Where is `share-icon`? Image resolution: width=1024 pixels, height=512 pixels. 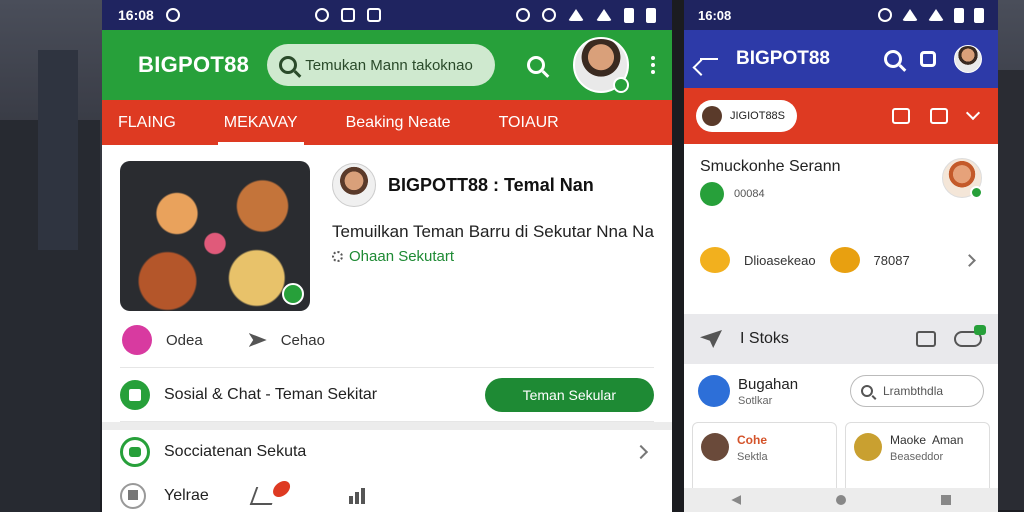 share-icon is located at coordinates (257, 340).